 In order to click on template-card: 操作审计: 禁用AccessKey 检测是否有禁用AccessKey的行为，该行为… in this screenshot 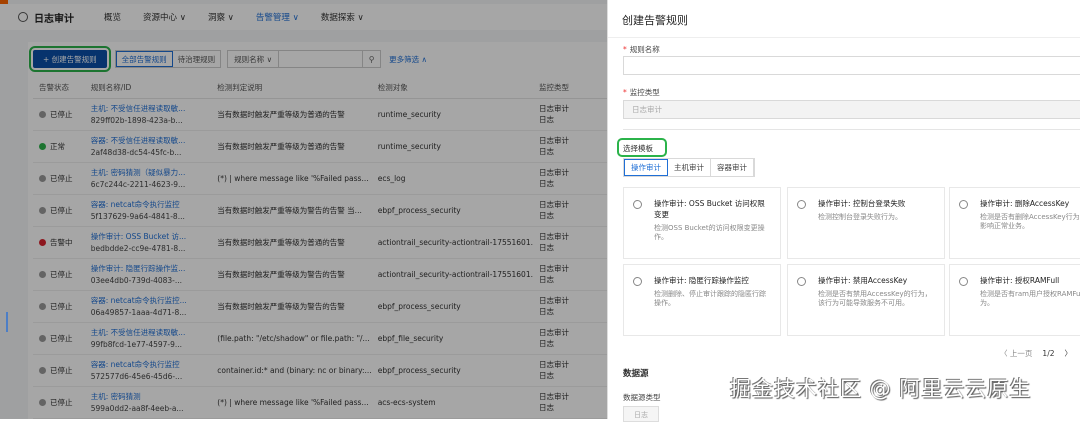, I will do `click(866, 300)`.